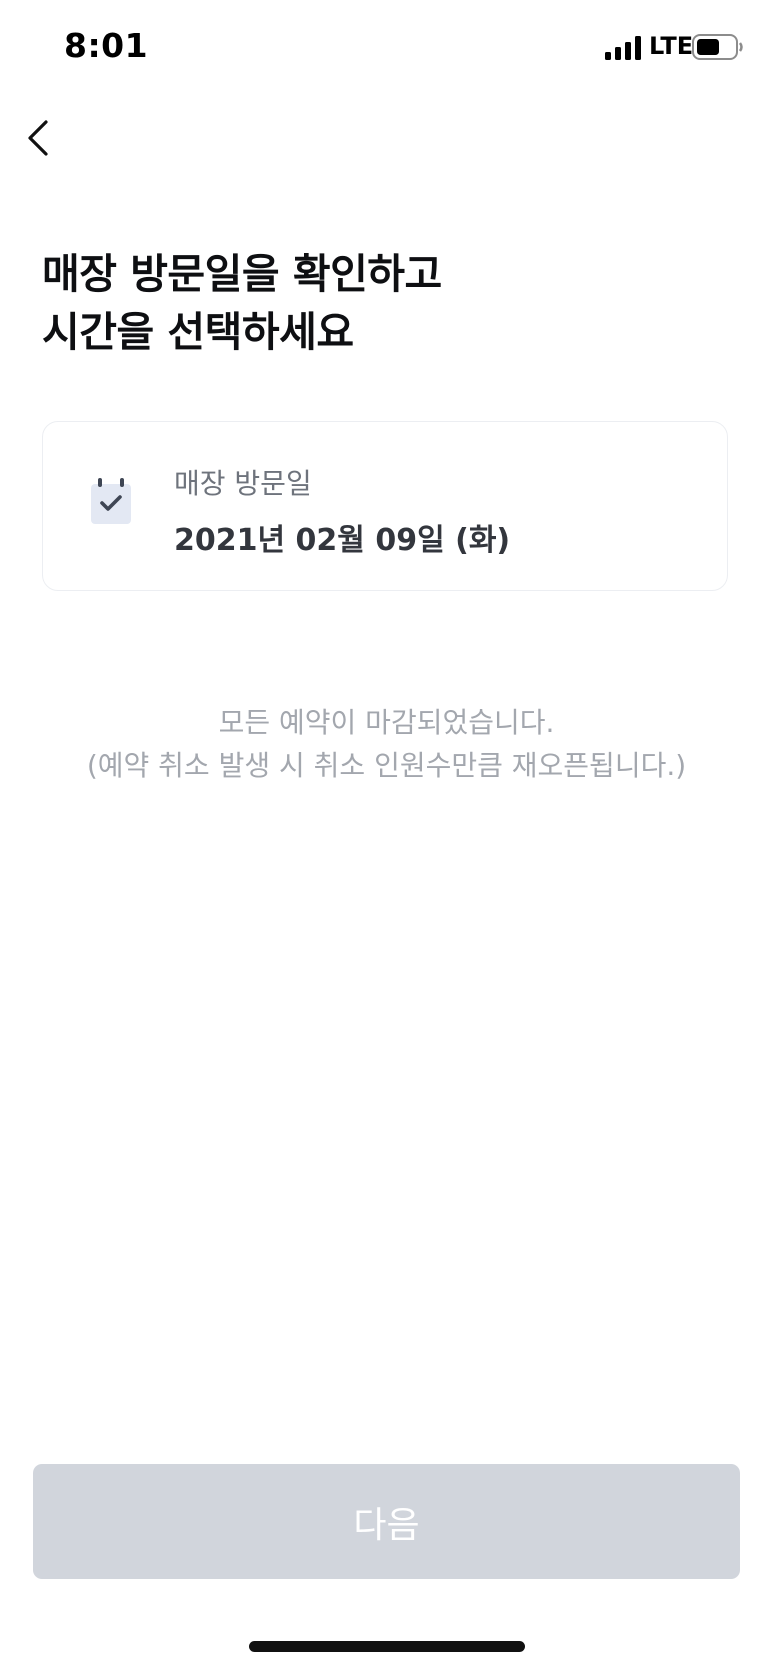 The height and width of the screenshot is (1674, 773). Describe the element at coordinates (386, 765) in the screenshot. I see `notice-line-2: (예약 취소 발생 시 취소 인원수만큼 재오픈됩니다.)` at that location.